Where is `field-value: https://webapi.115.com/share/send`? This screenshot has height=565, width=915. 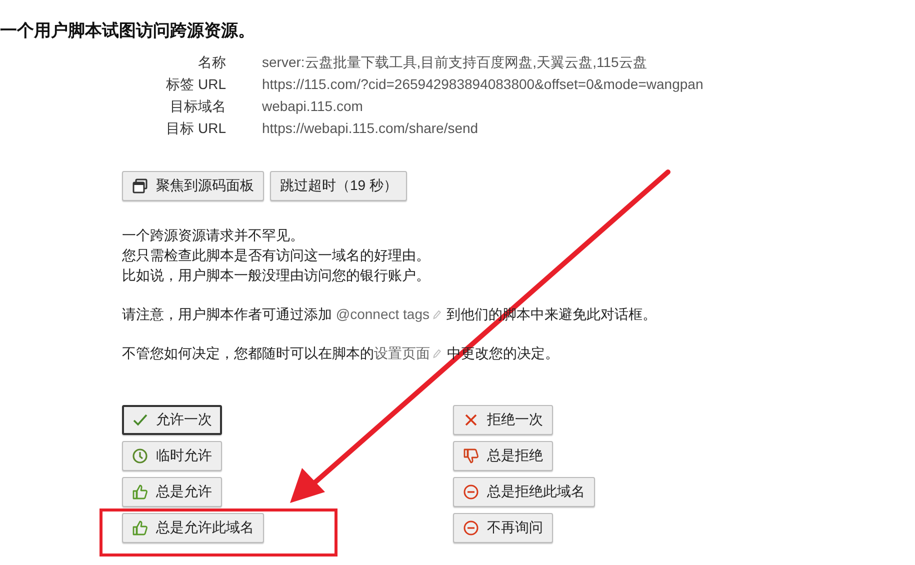 field-value: https://webapi.115.com/share/send is located at coordinates (371, 128).